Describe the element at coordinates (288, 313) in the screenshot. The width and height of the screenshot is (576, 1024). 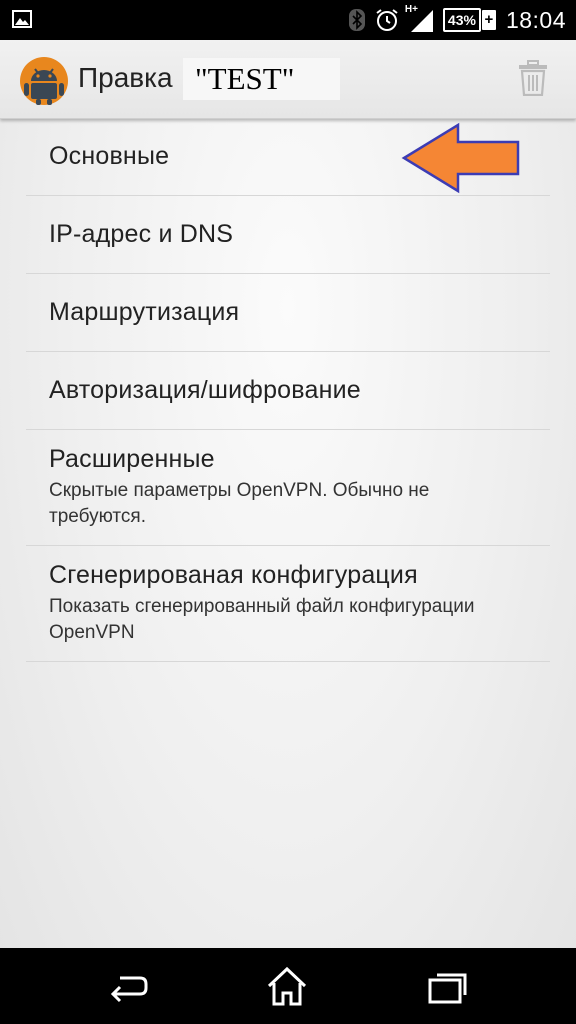
I see `pref-item-routing: Маршрутизация` at that location.